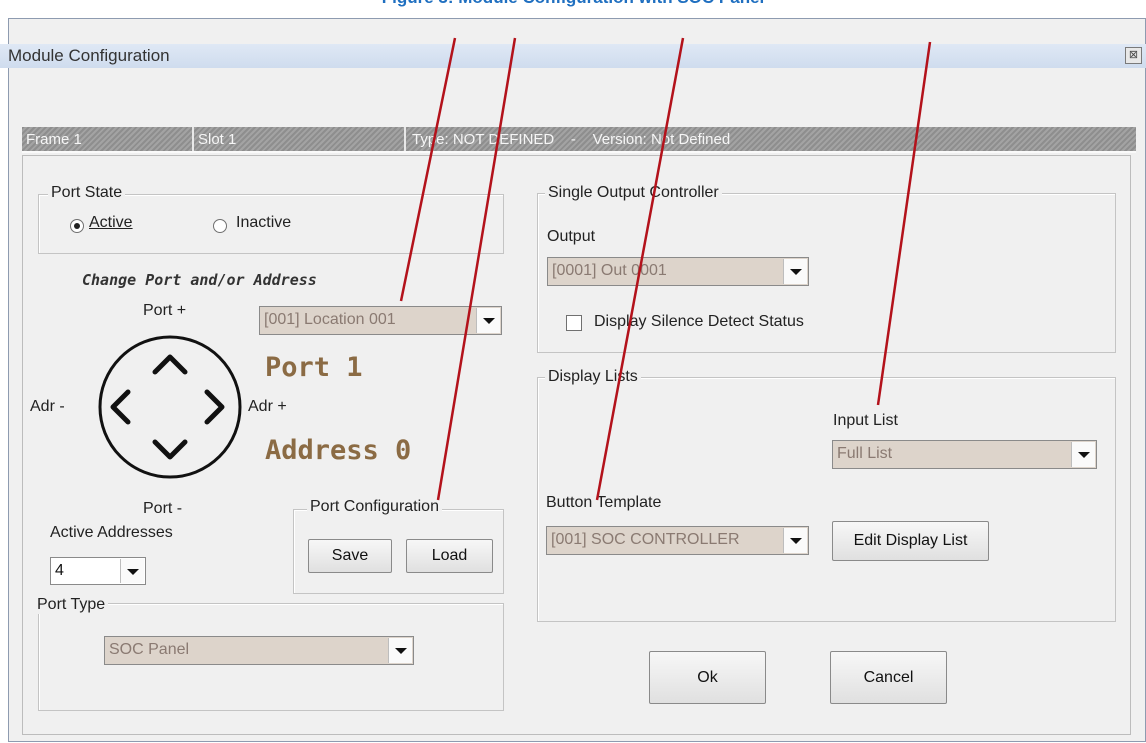 The image size is (1146, 743). I want to click on active-radio-label: Active, so click(111, 223).